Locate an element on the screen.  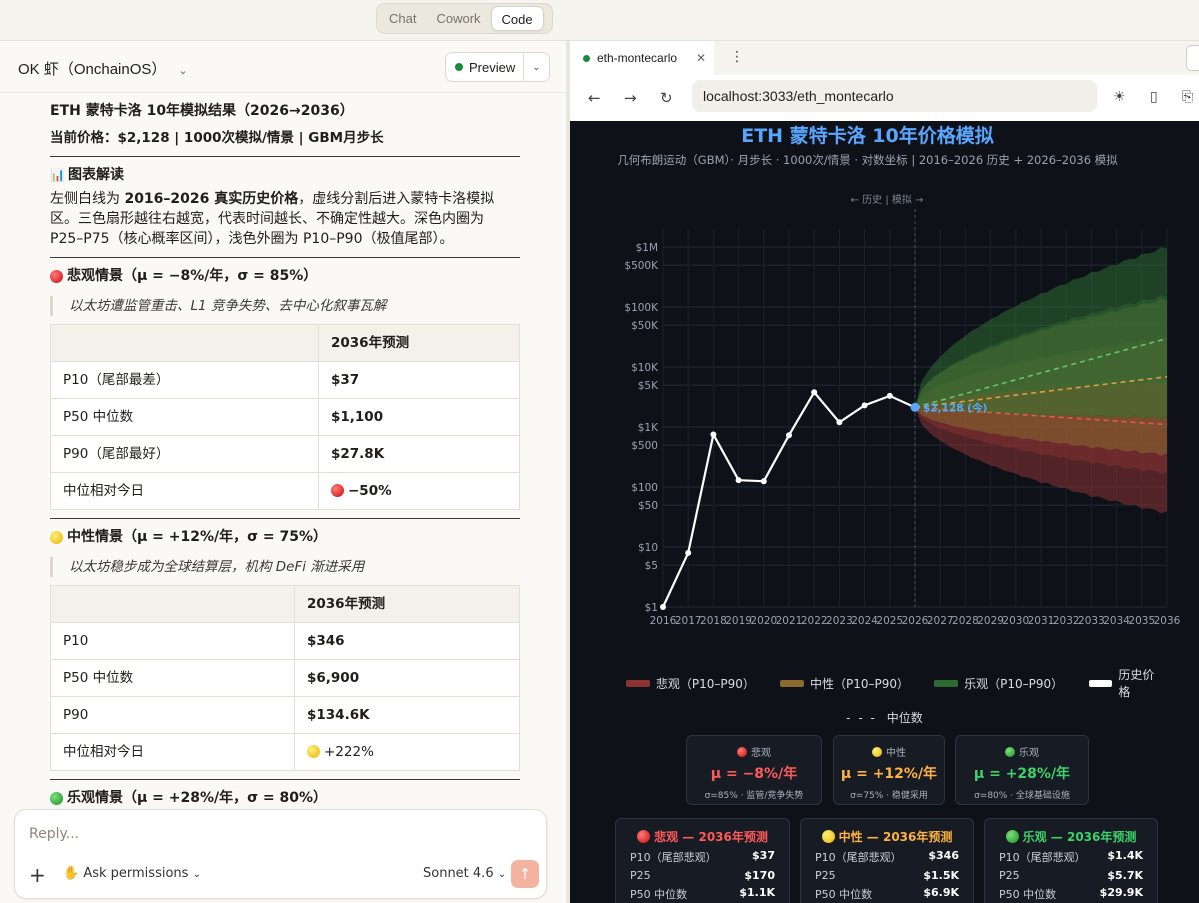
browser-tabbar: eth-montecarlo ✕ ⋮ is located at coordinates (884, 58).